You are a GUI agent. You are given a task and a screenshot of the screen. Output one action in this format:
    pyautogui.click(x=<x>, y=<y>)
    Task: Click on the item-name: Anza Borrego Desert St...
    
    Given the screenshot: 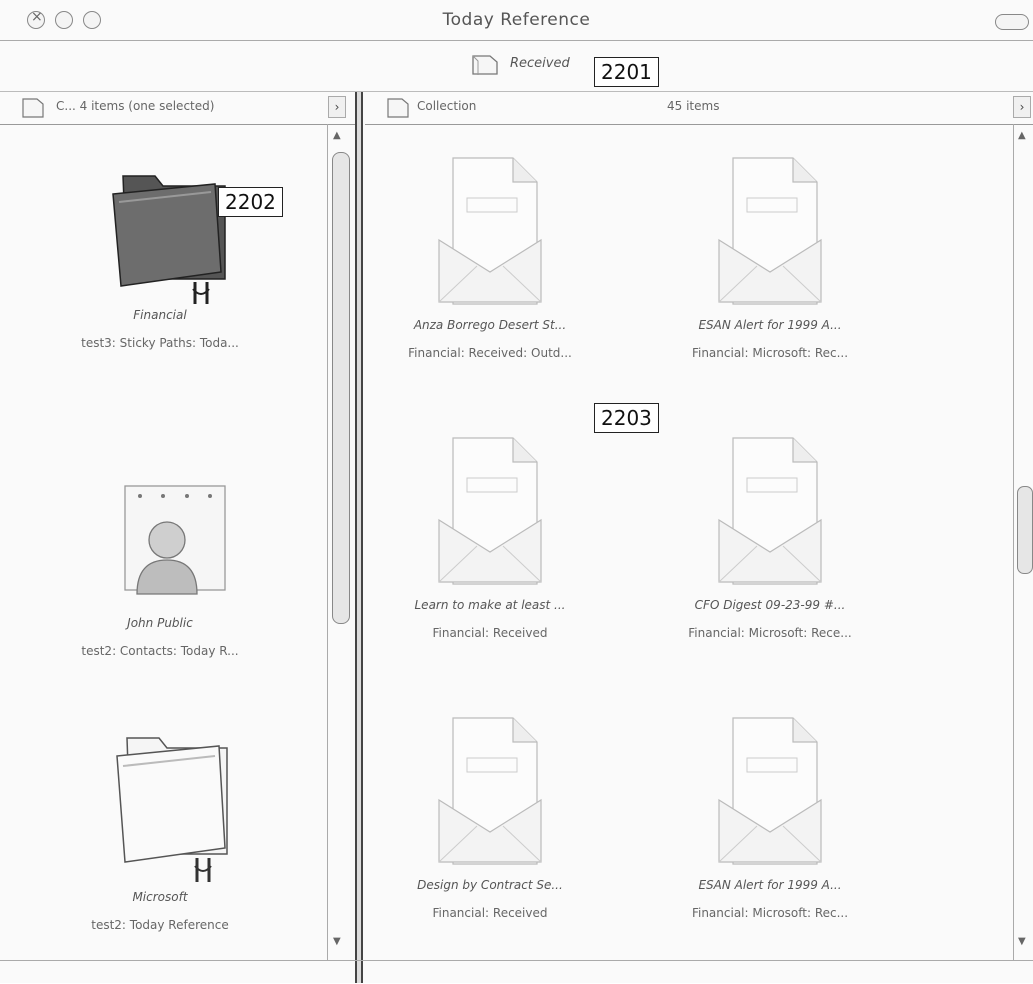 What is the action you would take?
    pyautogui.click(x=490, y=325)
    